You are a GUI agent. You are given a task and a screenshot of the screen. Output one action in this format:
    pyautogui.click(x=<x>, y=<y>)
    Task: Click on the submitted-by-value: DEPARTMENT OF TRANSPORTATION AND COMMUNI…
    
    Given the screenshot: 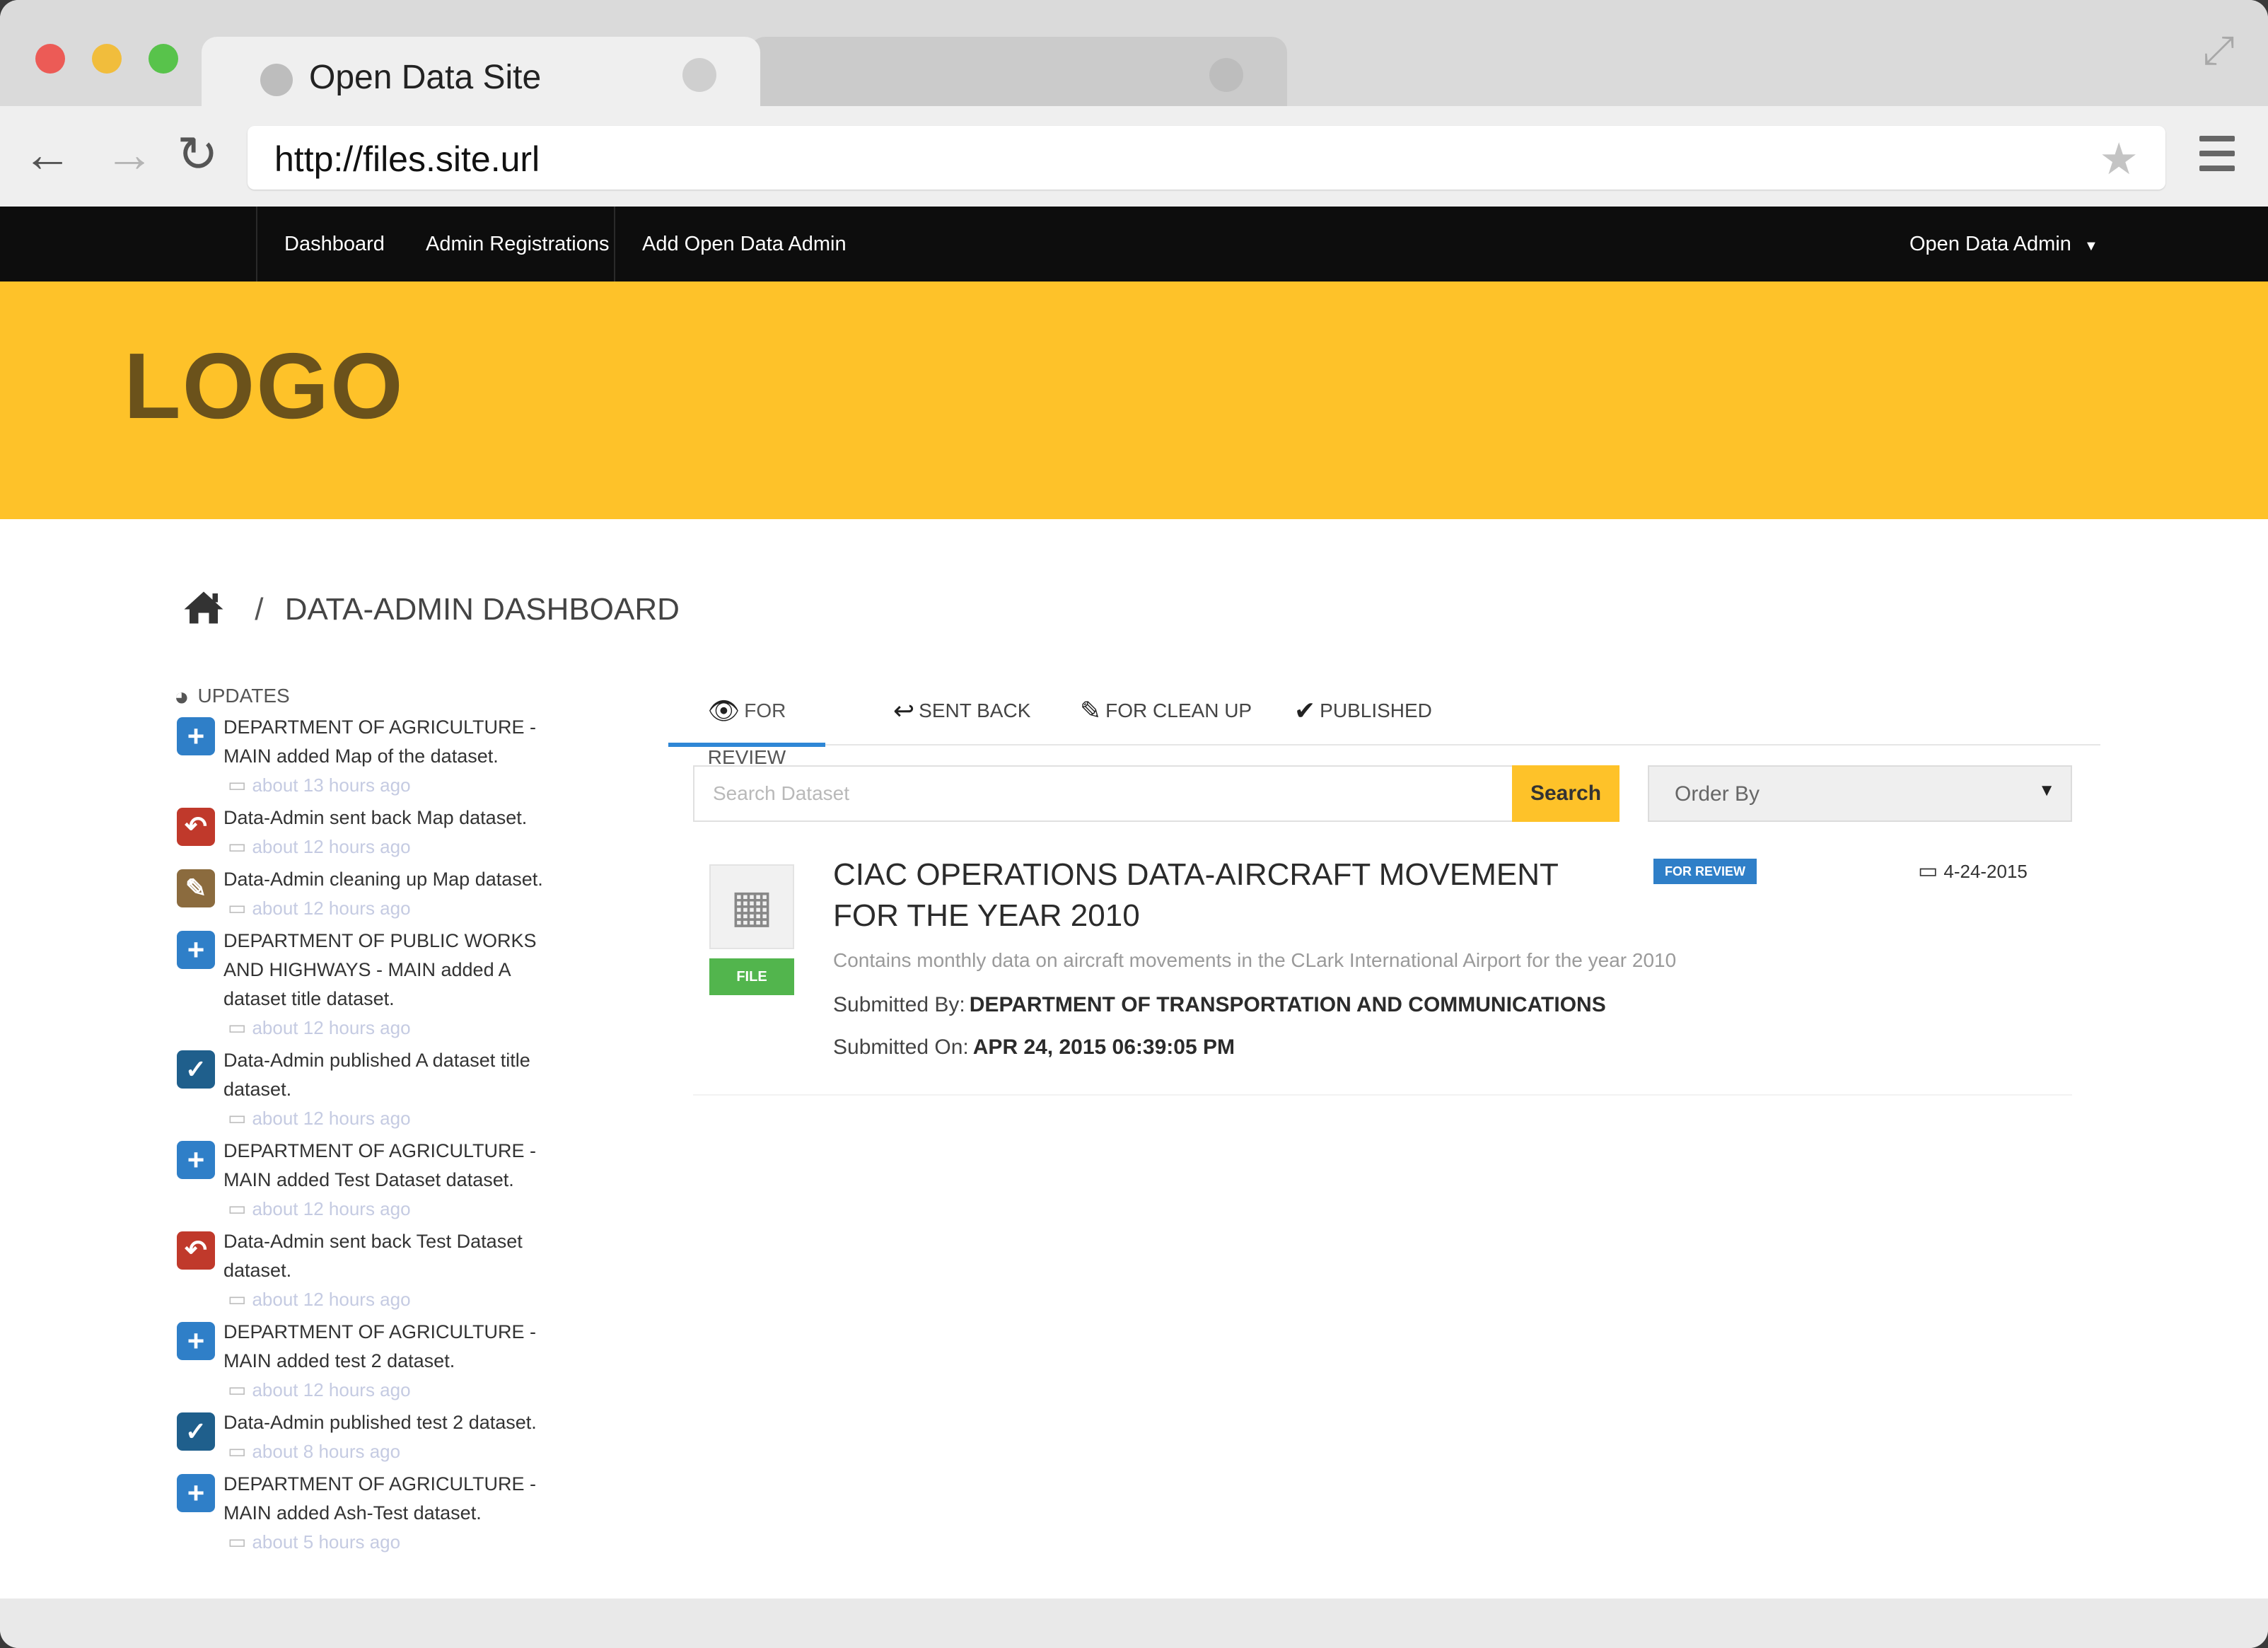 What is the action you would take?
    pyautogui.click(x=1287, y=1004)
    